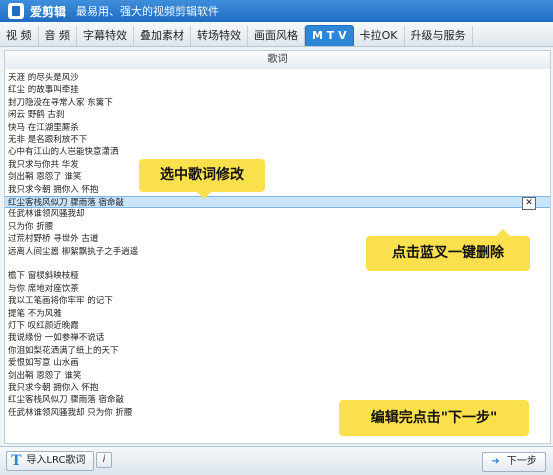 The image size is (553, 475). Describe the element at coordinates (43, 326) in the screenshot. I see `lyric-text: 灯下 叹红颜近晚霞` at that location.